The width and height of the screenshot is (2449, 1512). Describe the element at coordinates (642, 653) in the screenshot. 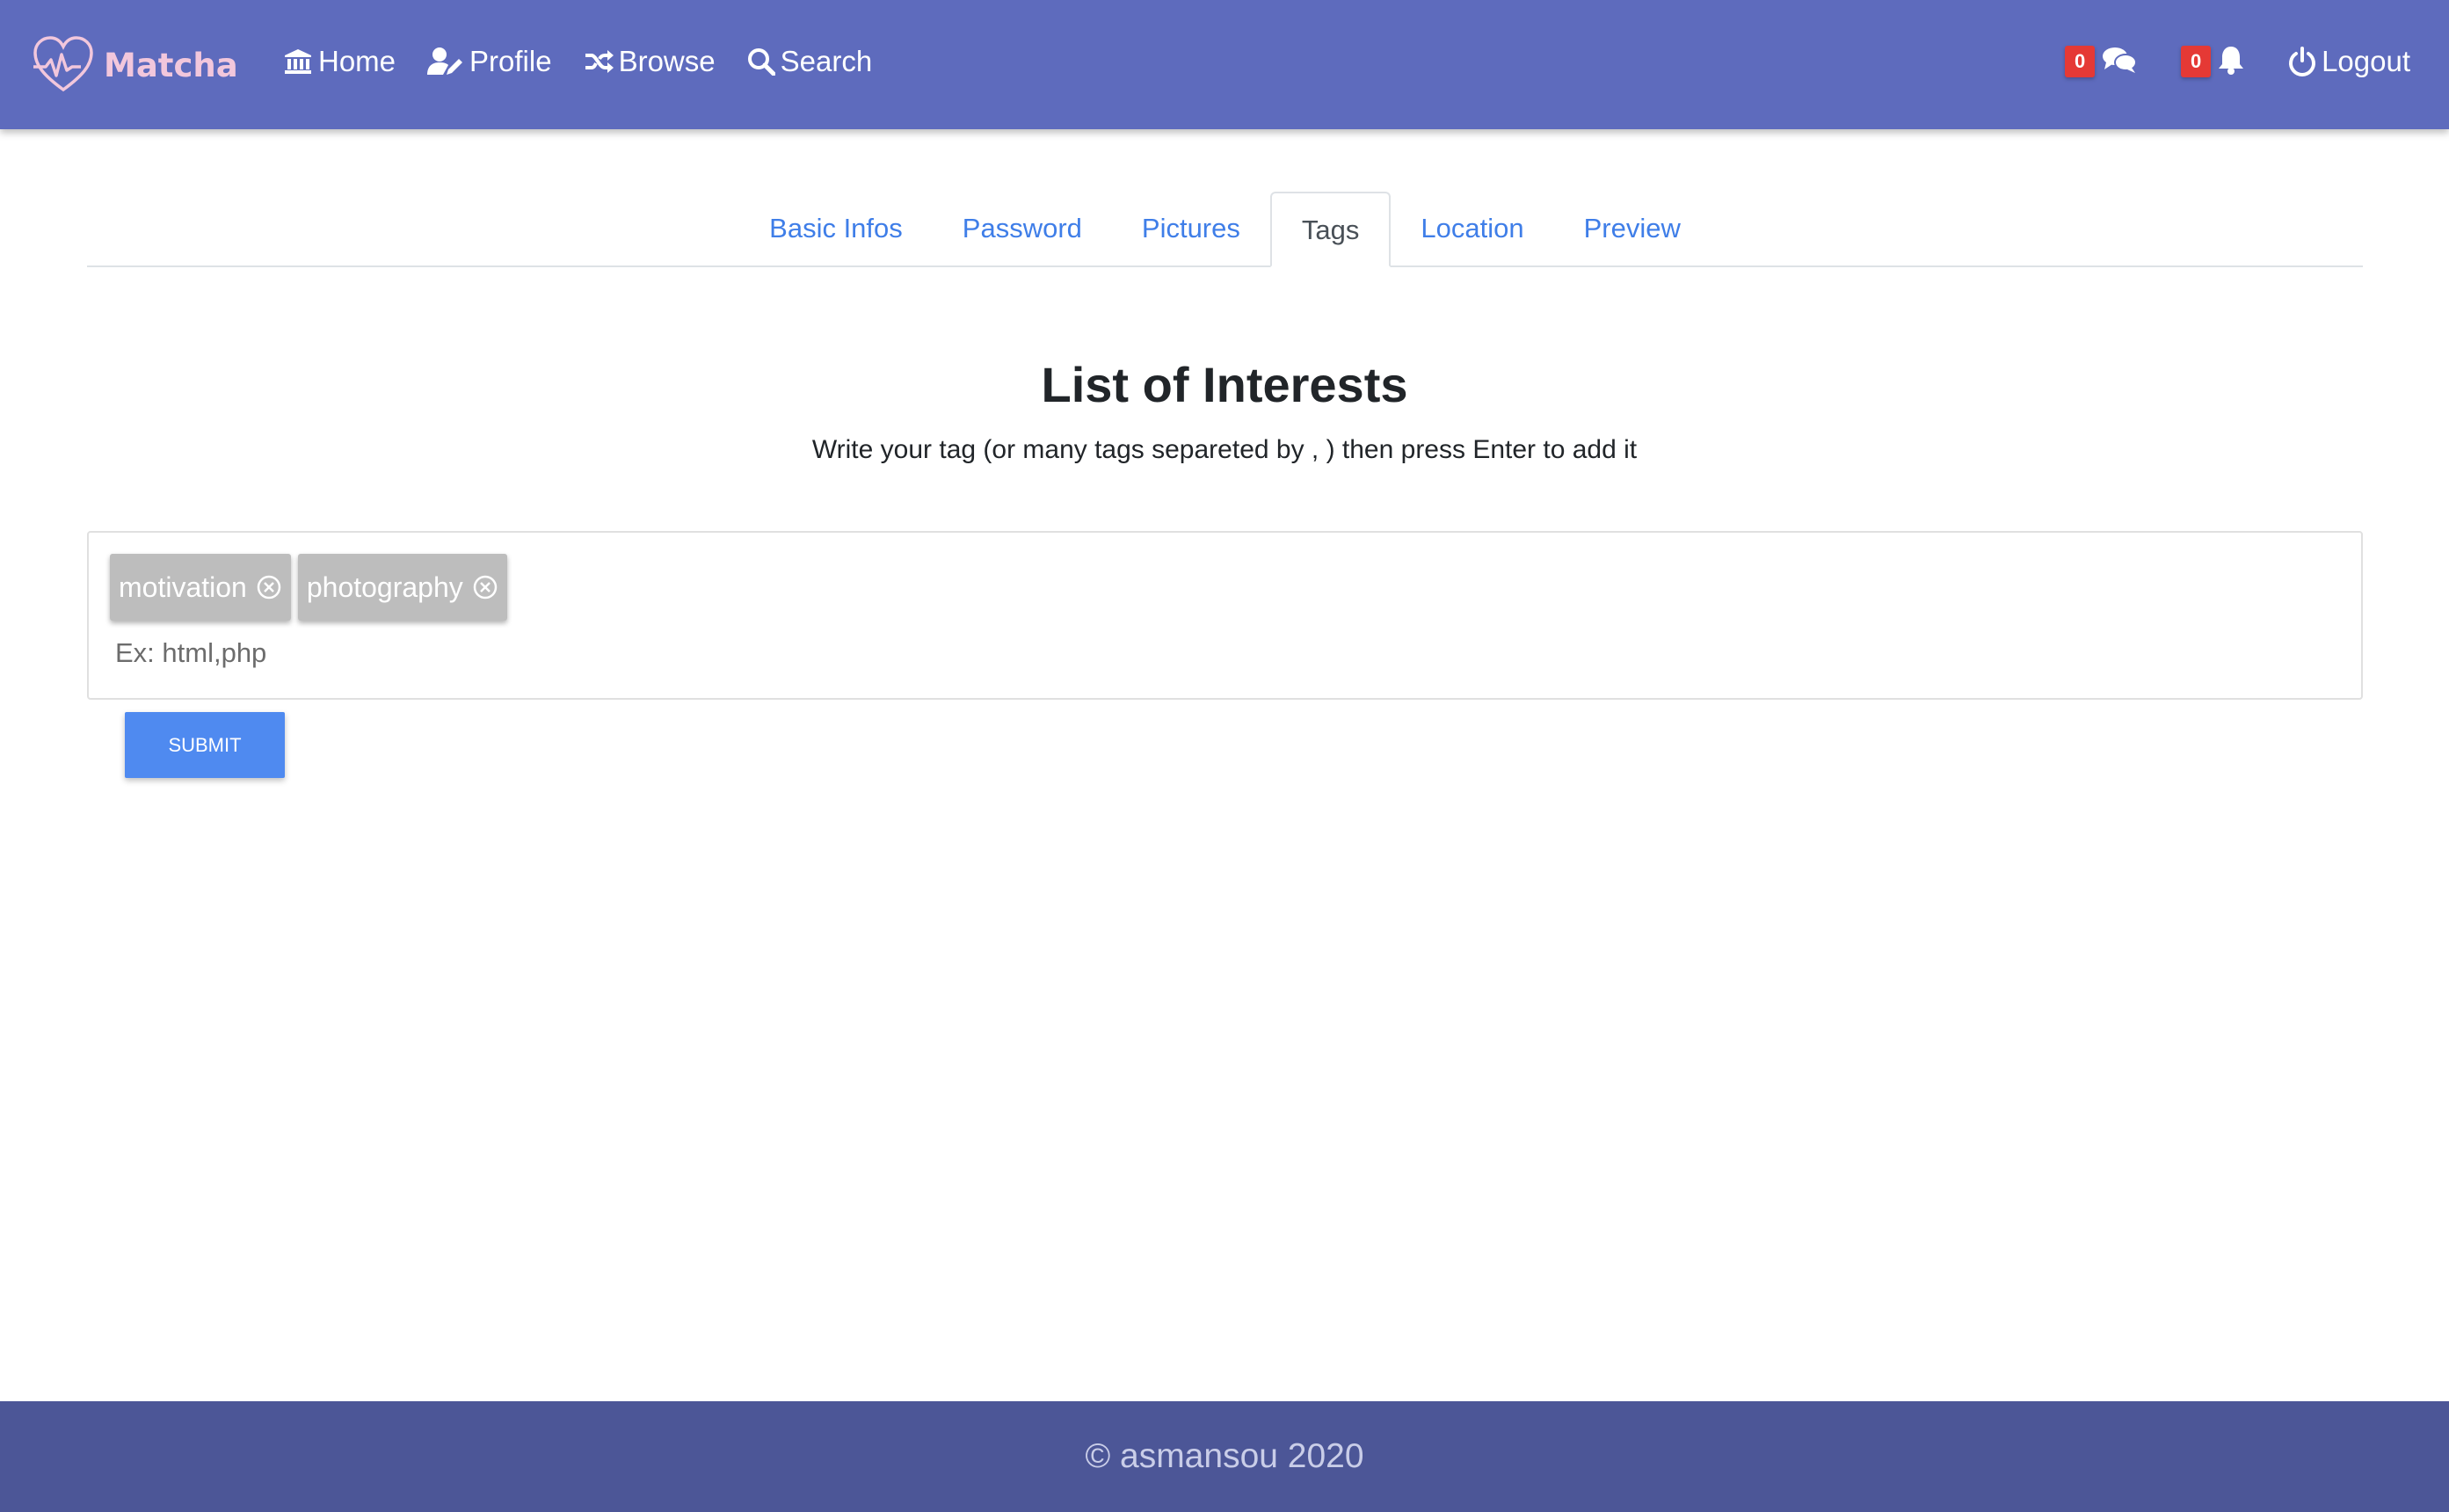

I see `tag-input` at that location.